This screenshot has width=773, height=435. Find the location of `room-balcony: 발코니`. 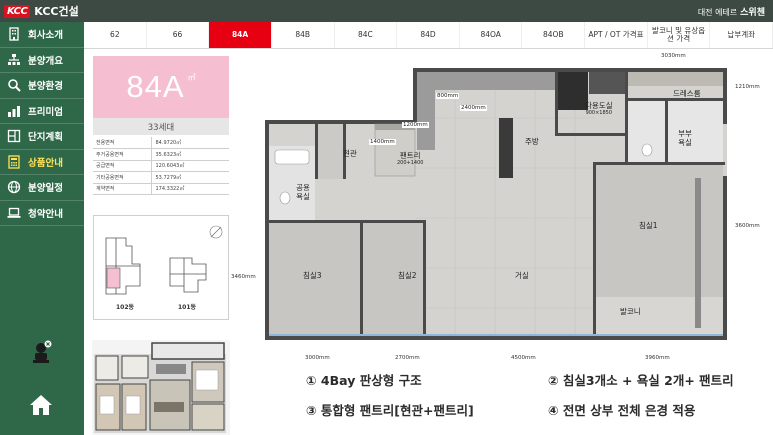

room-balcony: 발코니 is located at coordinates (630, 311).